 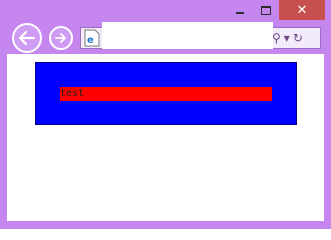 I want to click on address-tools: ⚲ ▾ ↻, so click(x=287, y=38).